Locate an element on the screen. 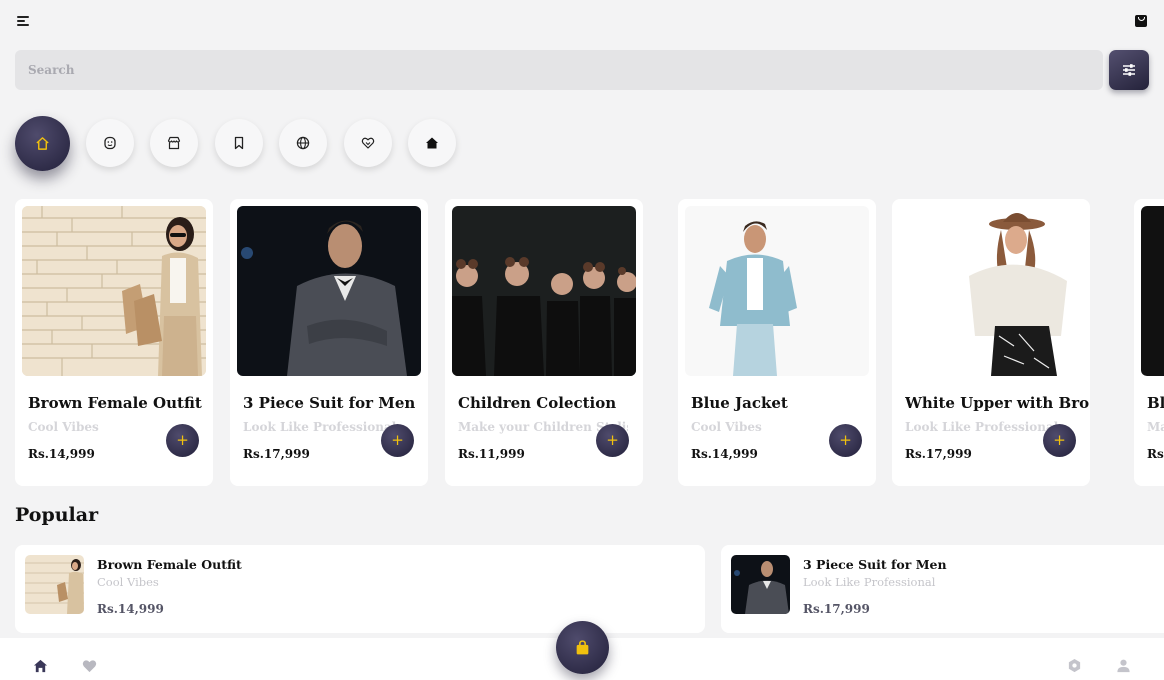  filter-button is located at coordinates (1129, 70).